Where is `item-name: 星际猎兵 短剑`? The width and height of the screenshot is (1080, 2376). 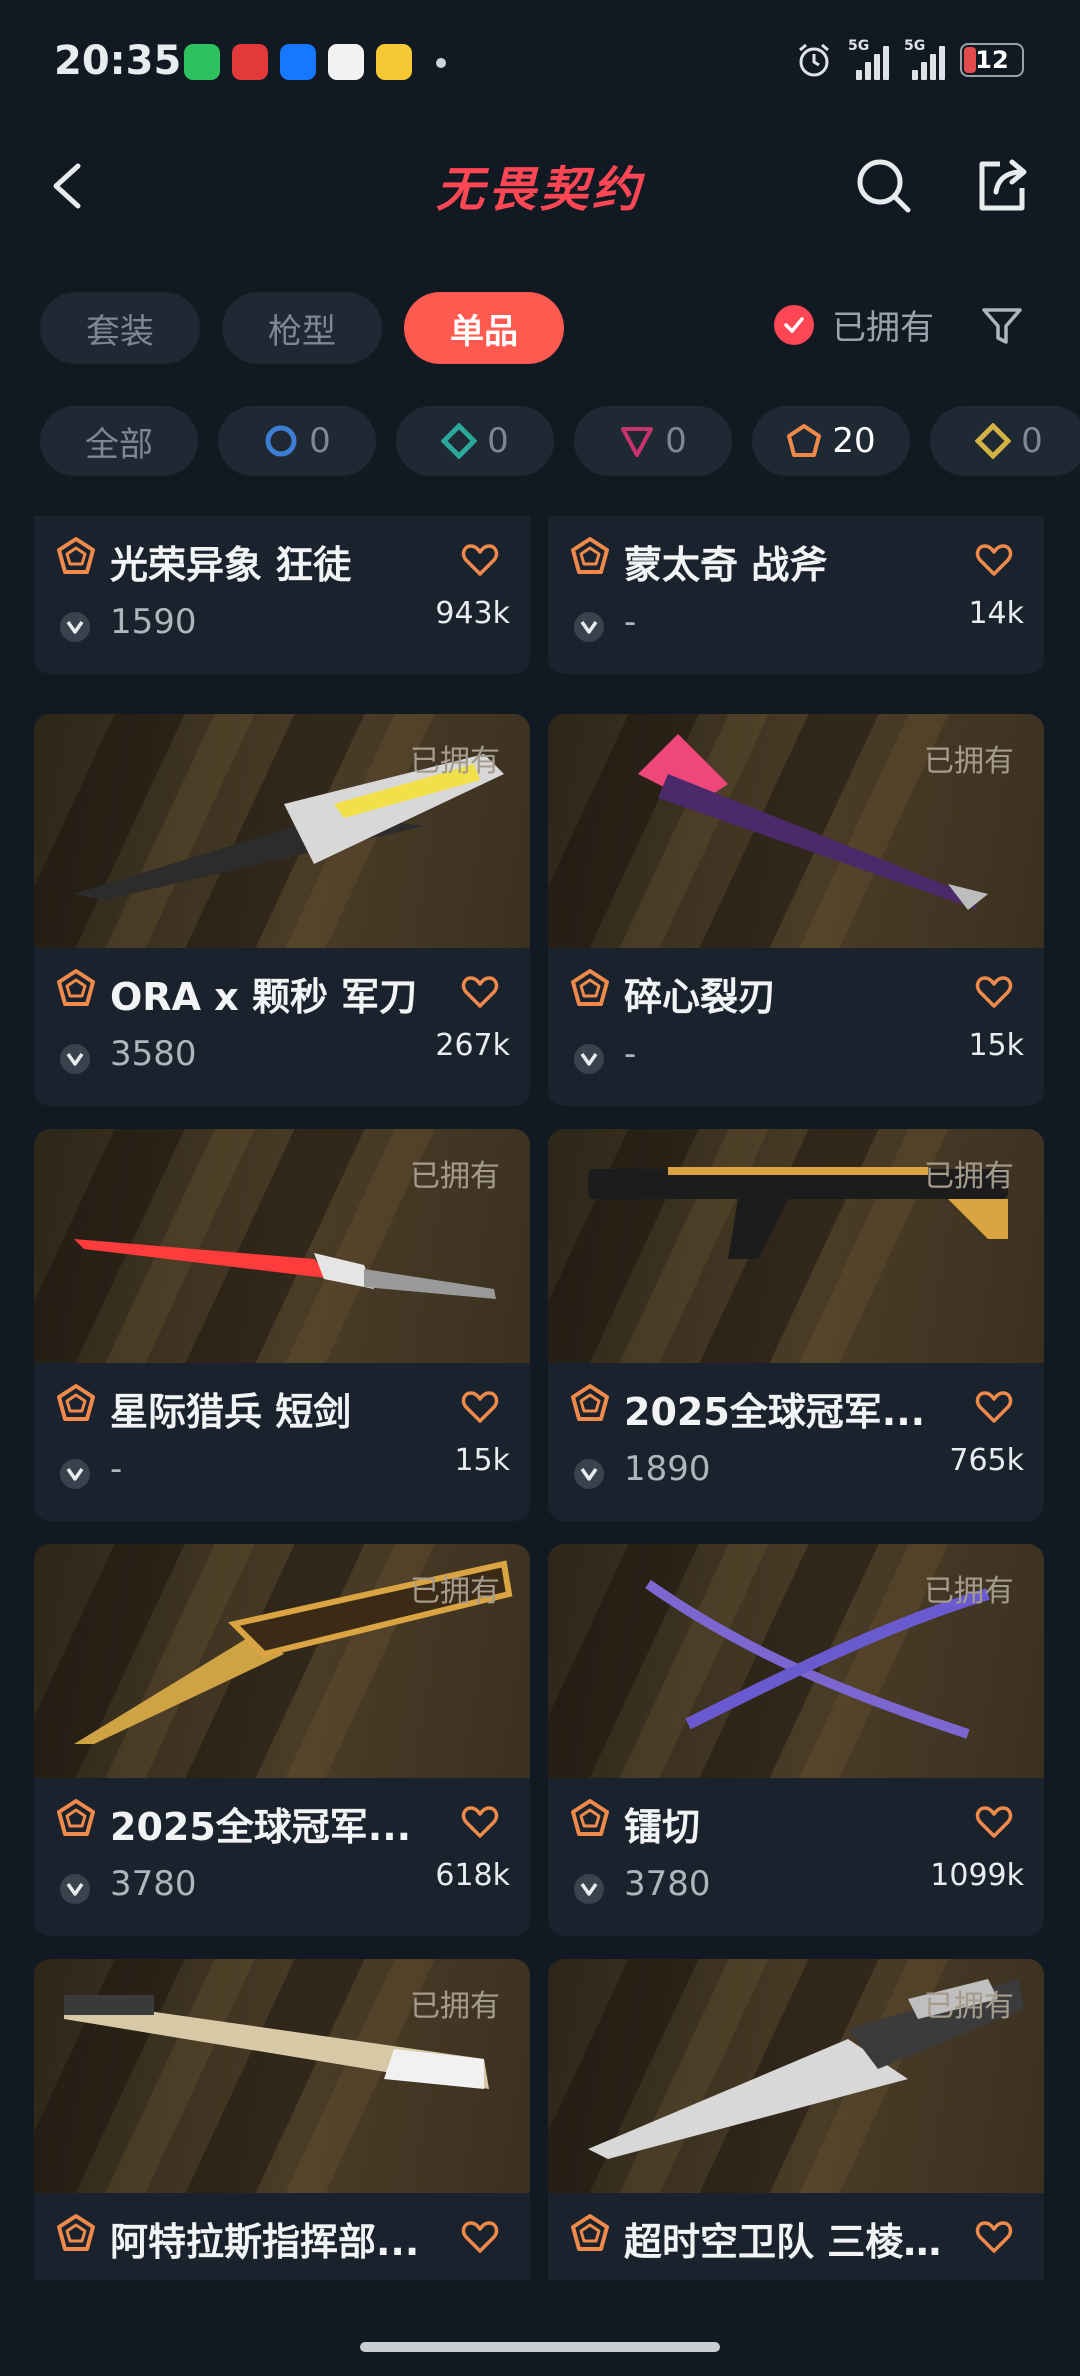
item-name: 星际猎兵 短剑 is located at coordinates (231, 1412).